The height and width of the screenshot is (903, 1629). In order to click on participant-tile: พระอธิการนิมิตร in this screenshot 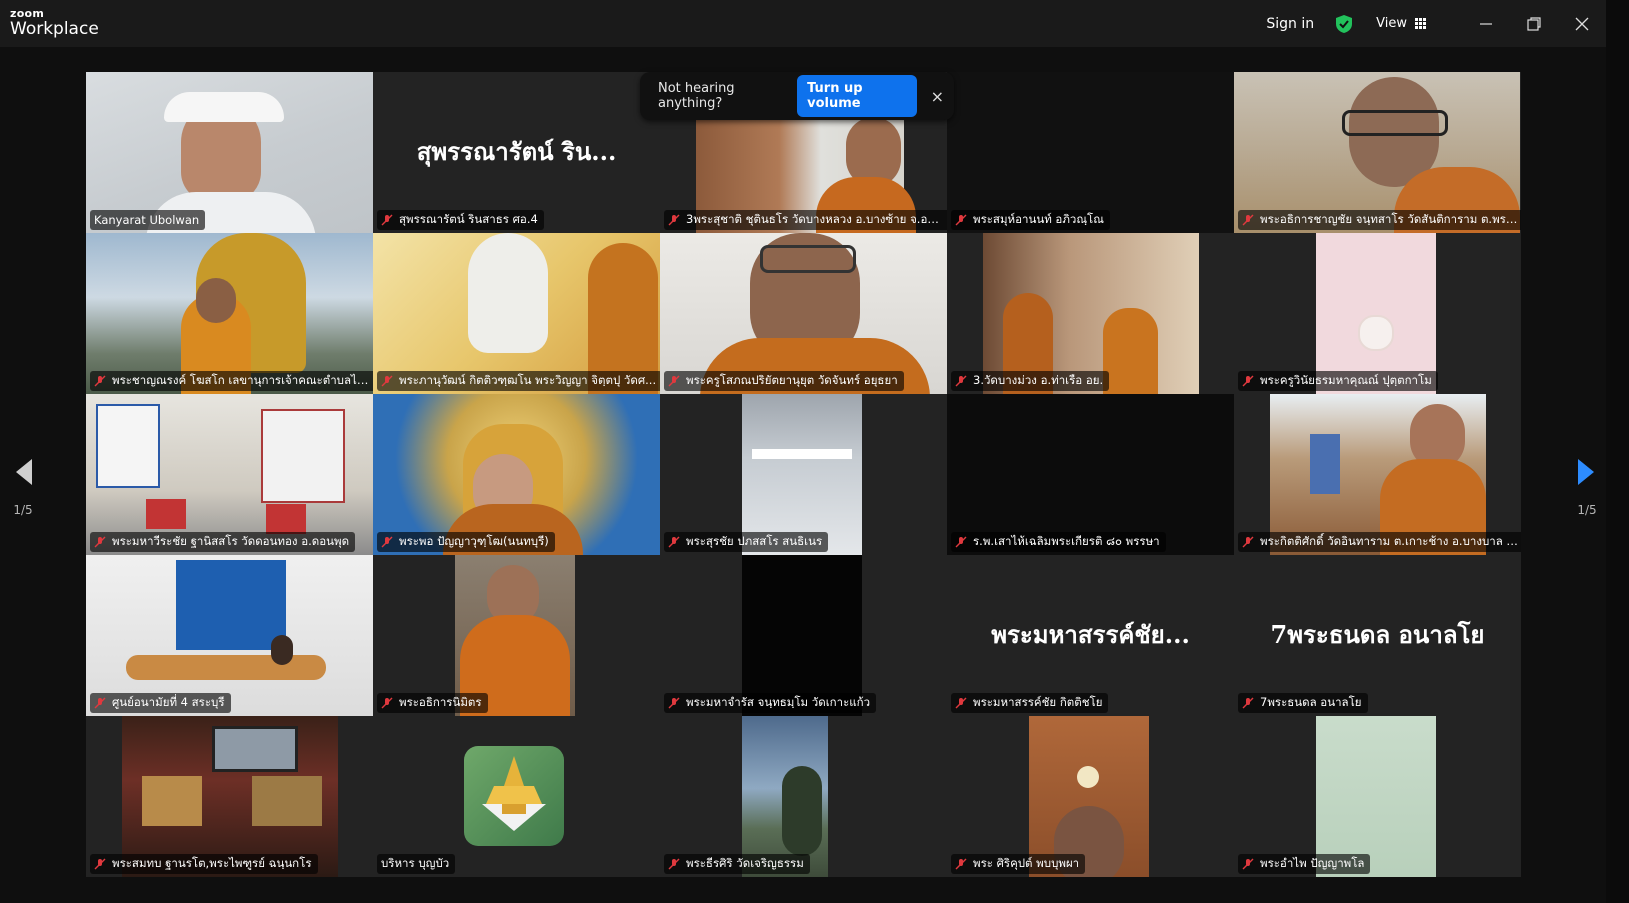, I will do `click(516, 635)`.